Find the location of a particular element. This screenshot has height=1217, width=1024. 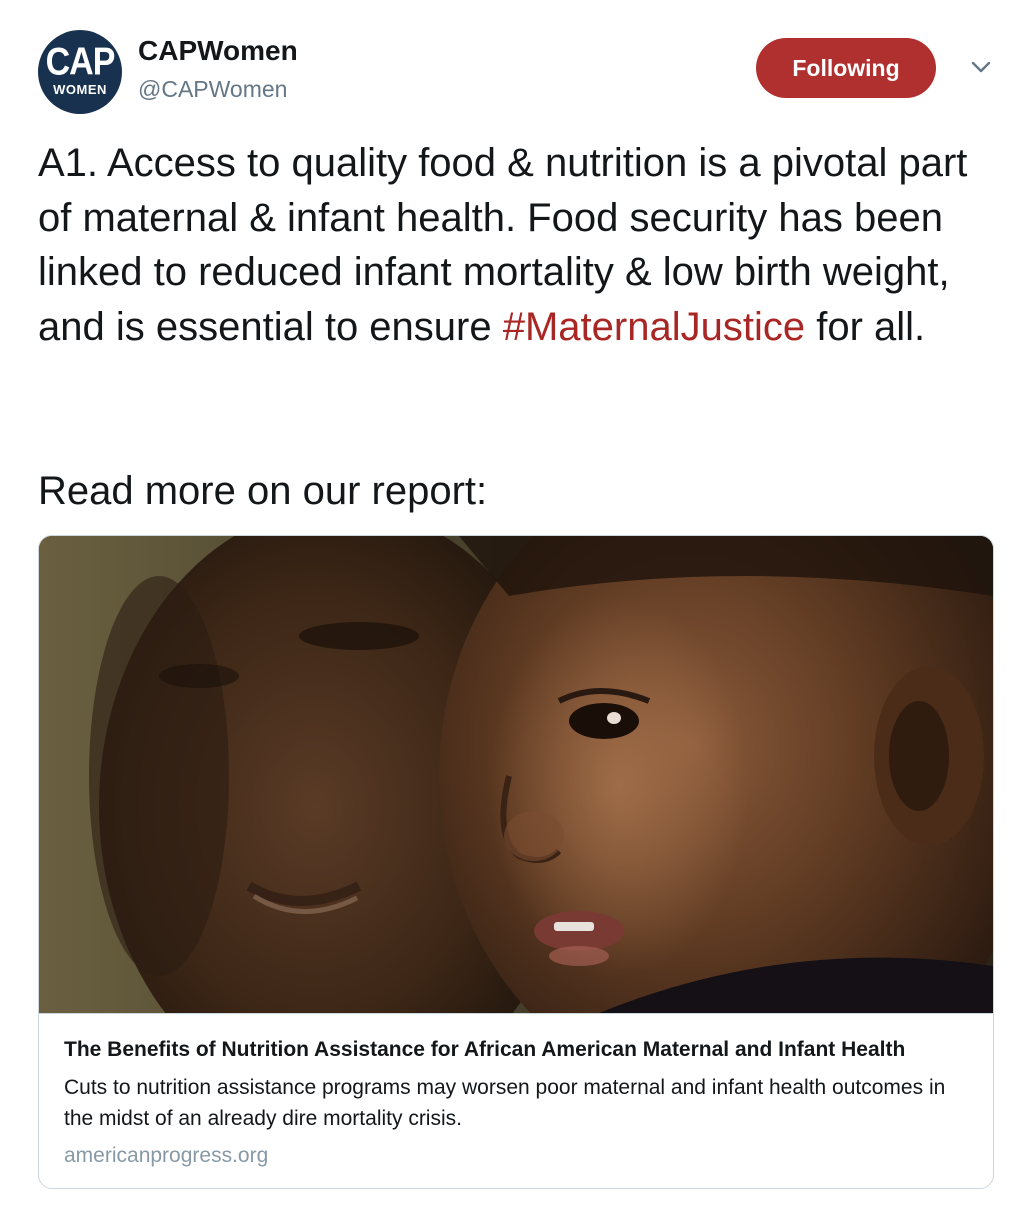

avatar-logo-text: CAP is located at coordinates (80, 62).